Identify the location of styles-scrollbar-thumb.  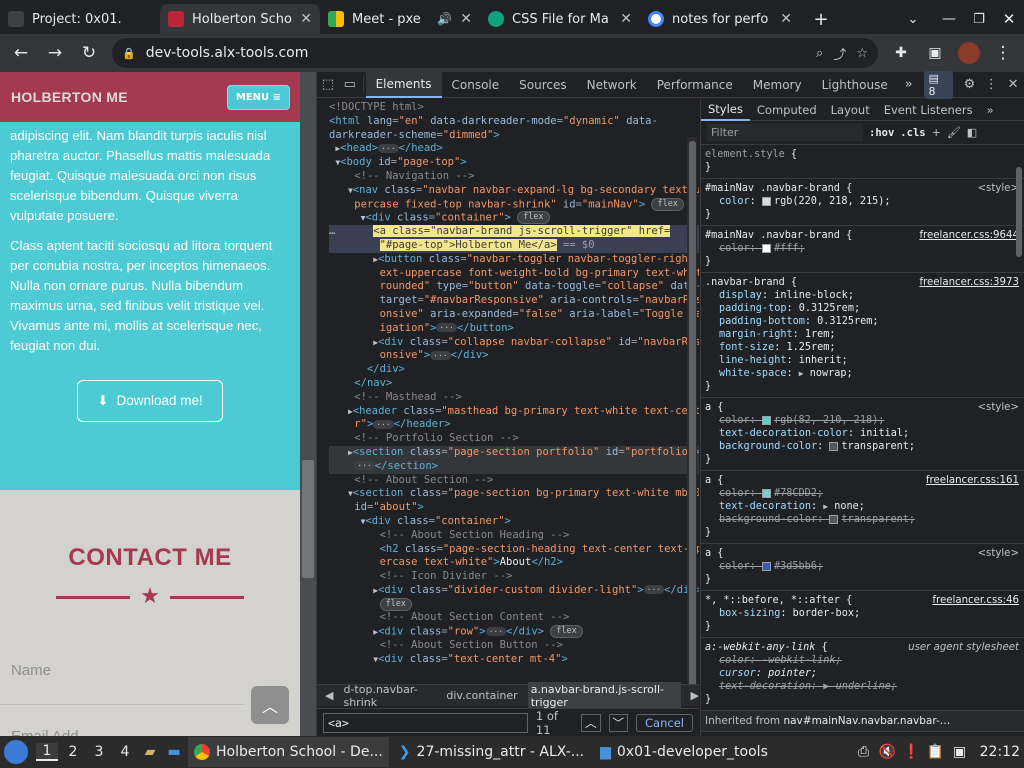
(1019, 212).